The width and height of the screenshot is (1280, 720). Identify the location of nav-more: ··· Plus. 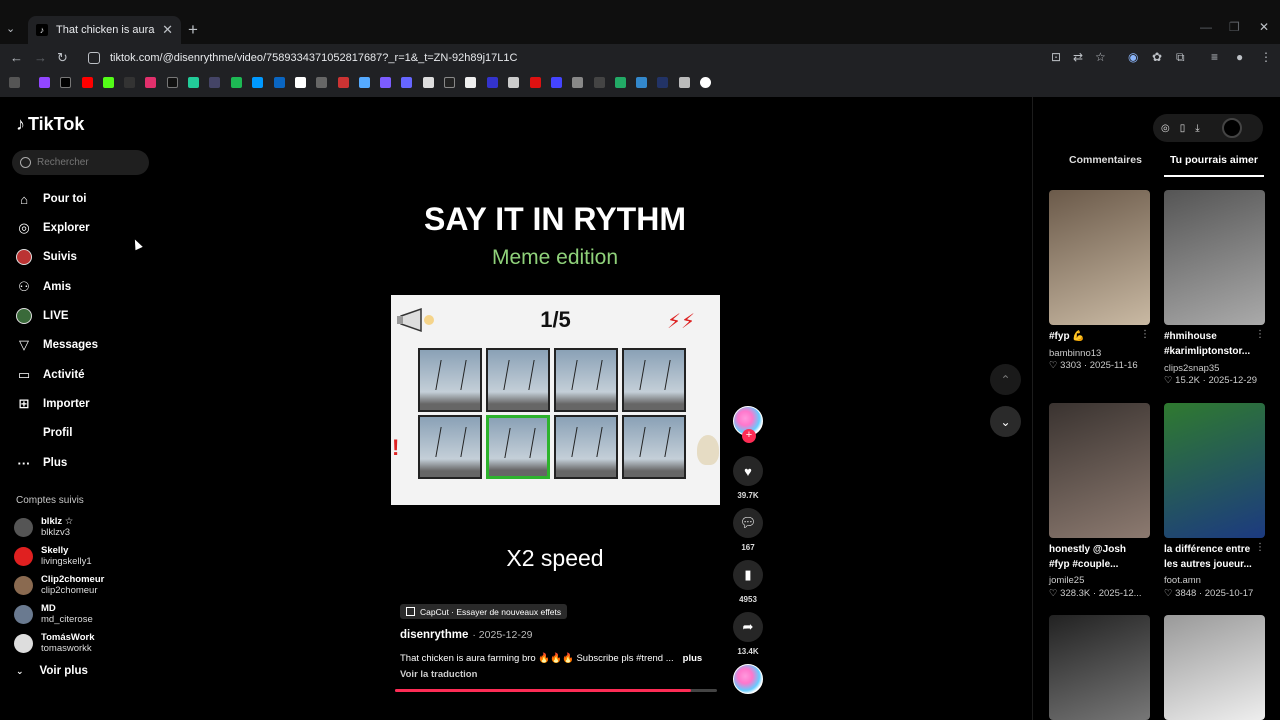
(42, 463).